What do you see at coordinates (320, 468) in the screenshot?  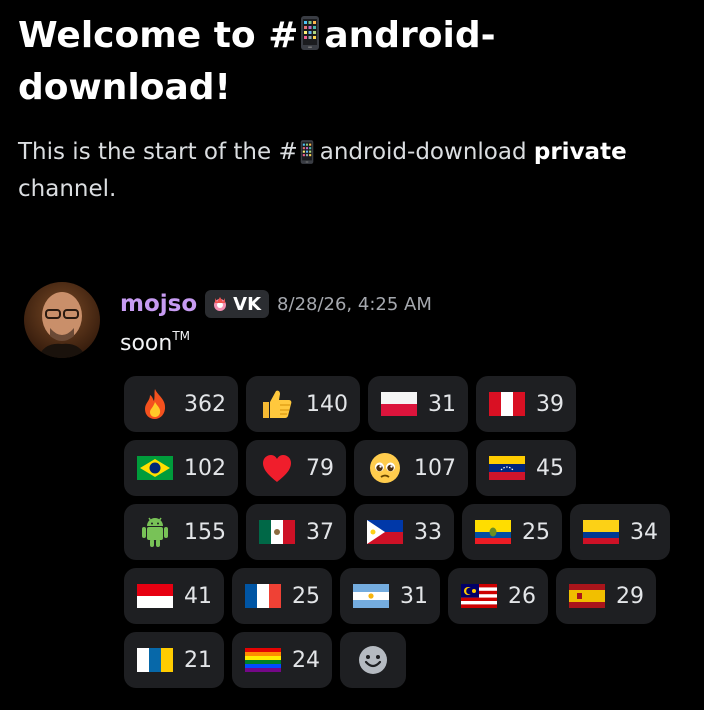 I see `reaction-count: 79` at bounding box center [320, 468].